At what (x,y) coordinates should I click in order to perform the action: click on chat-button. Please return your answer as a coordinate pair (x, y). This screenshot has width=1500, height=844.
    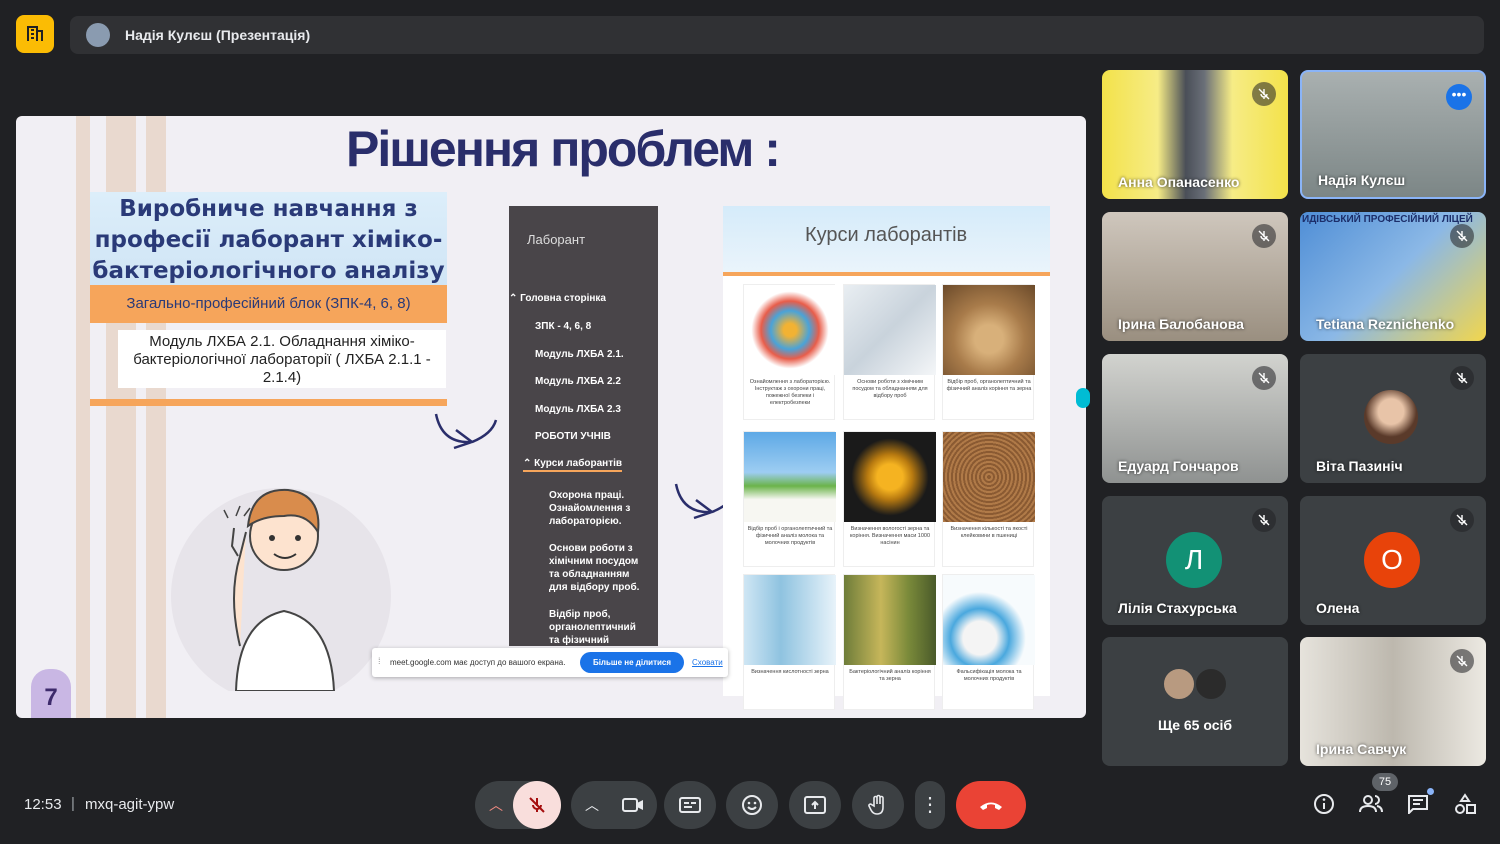
    Looking at the image, I should click on (1419, 803).